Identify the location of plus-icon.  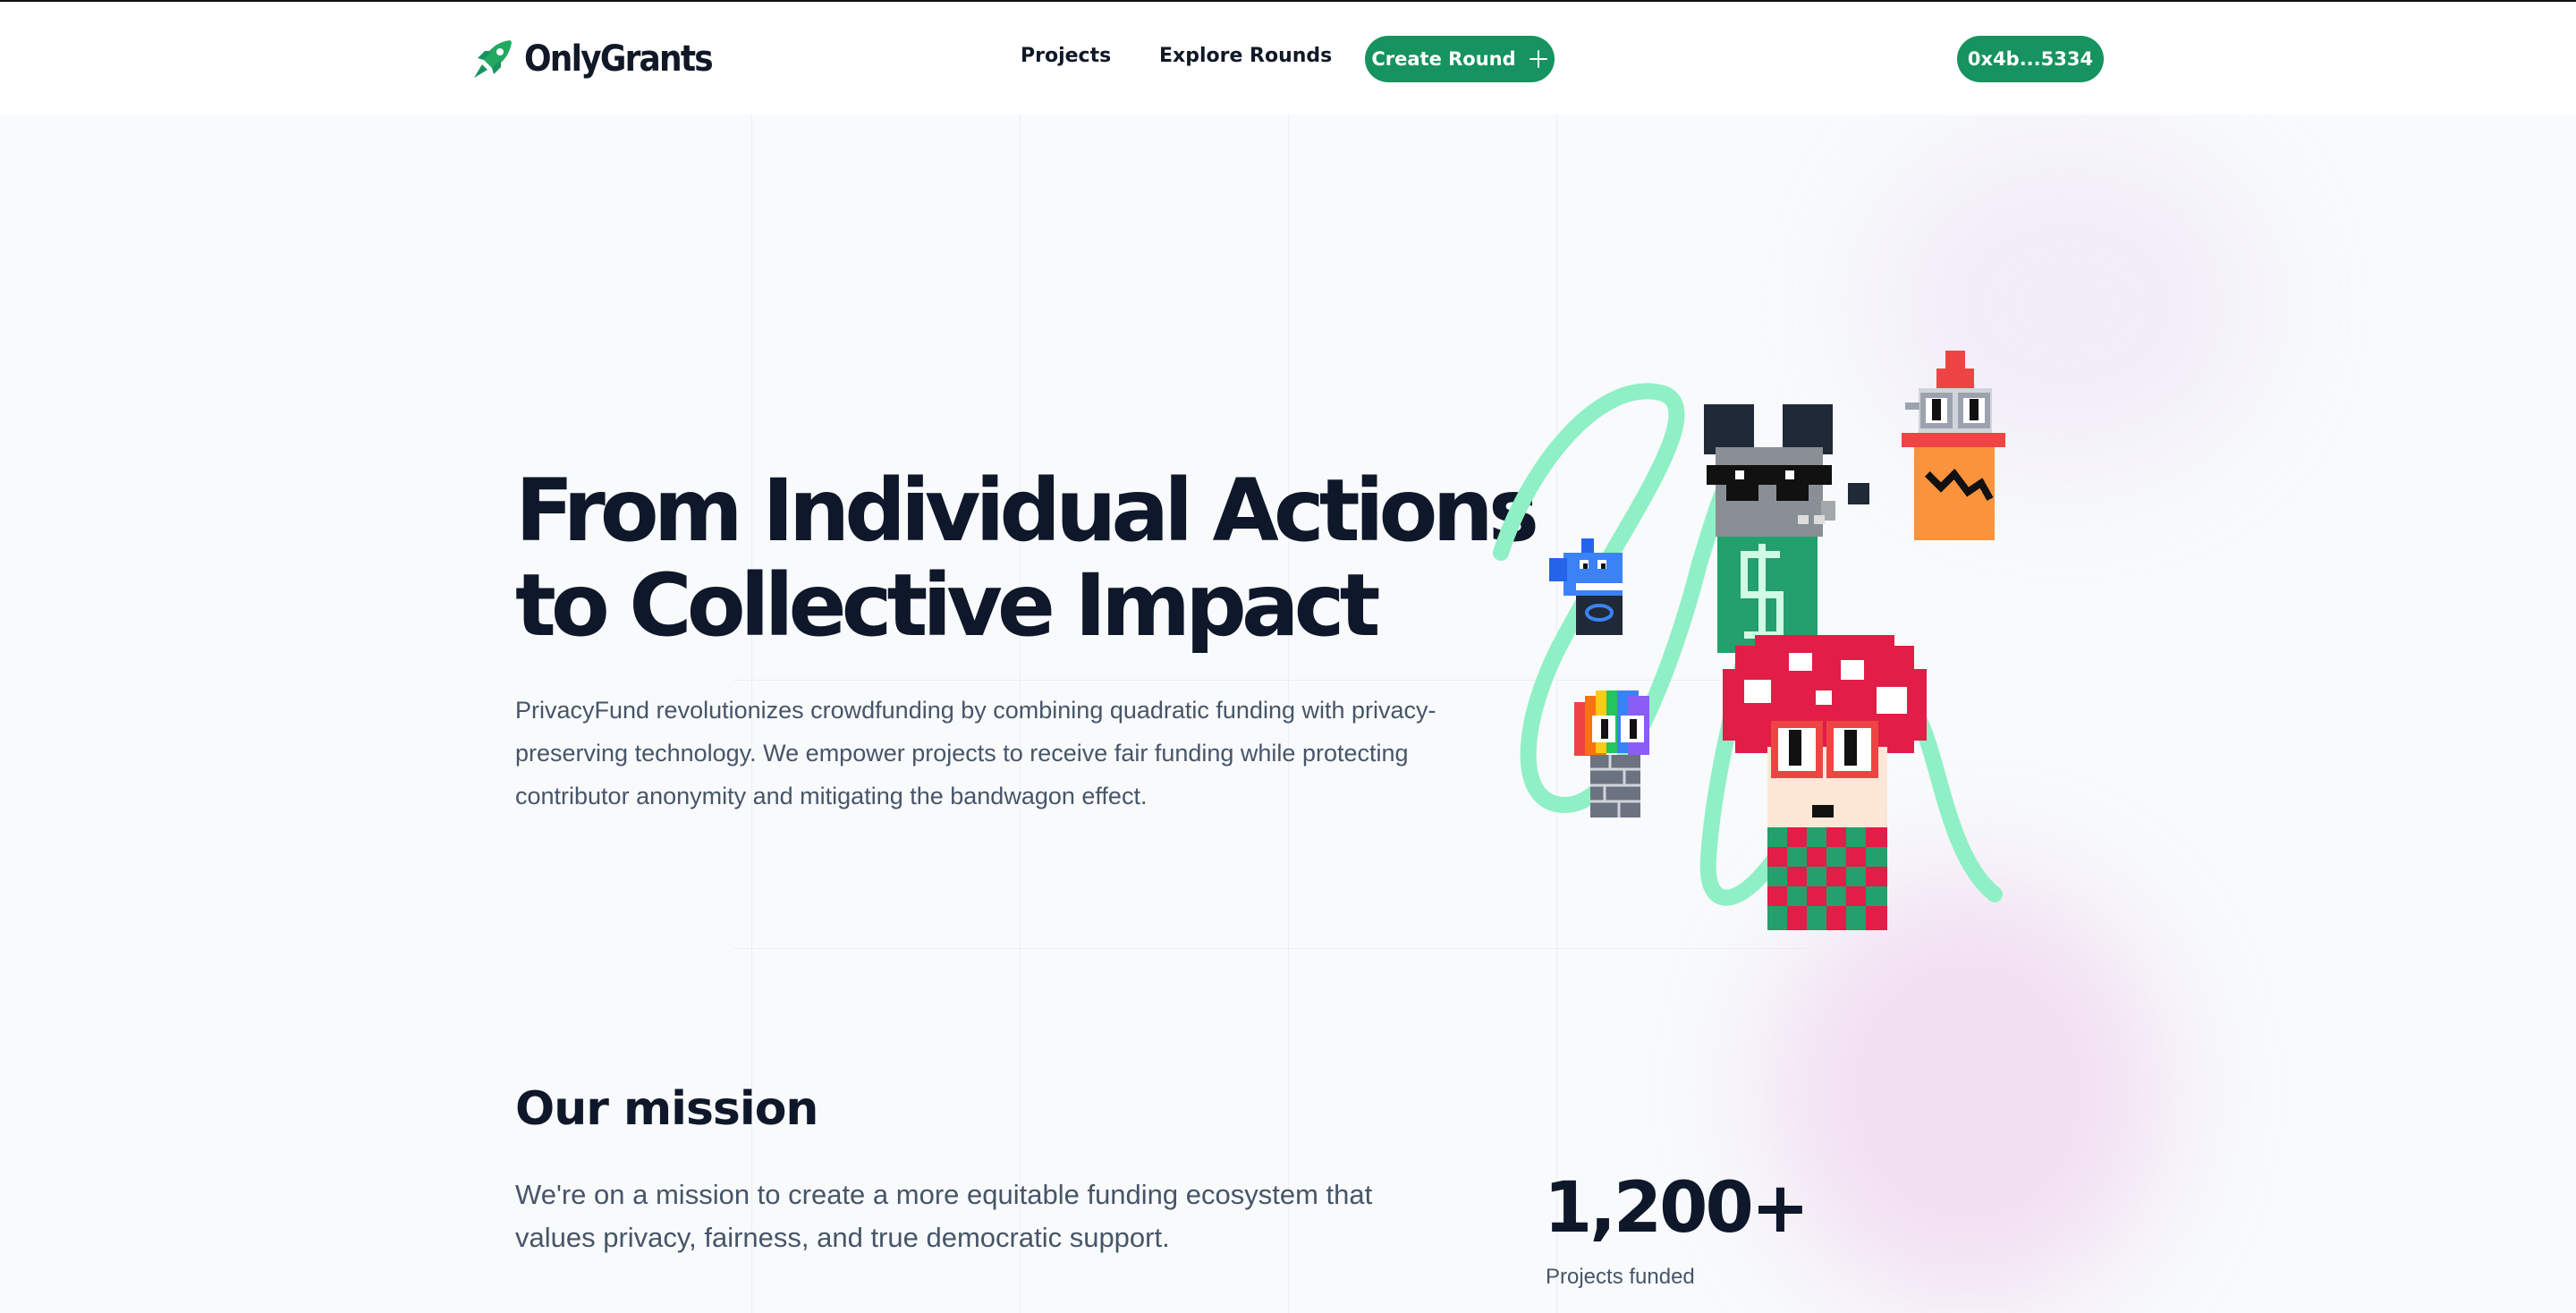
(1538, 59).